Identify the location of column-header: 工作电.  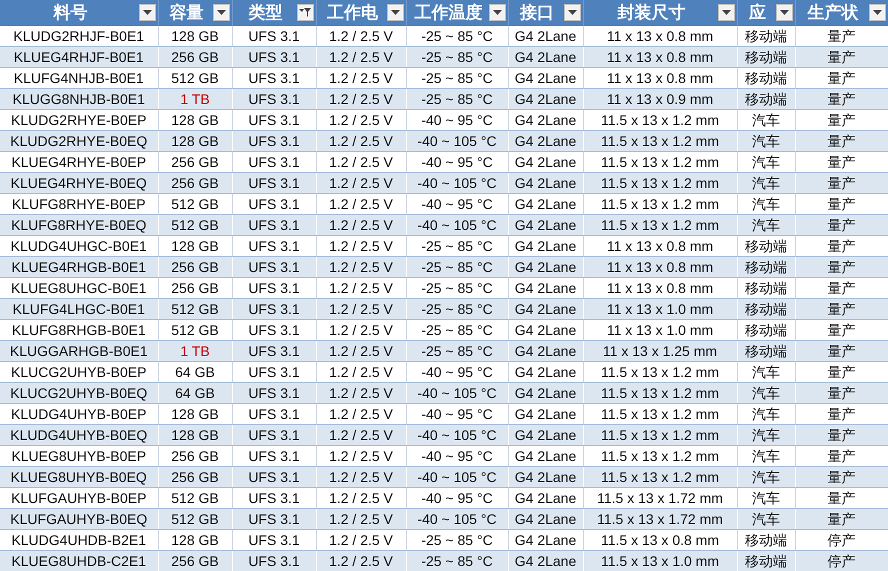
(352, 13).